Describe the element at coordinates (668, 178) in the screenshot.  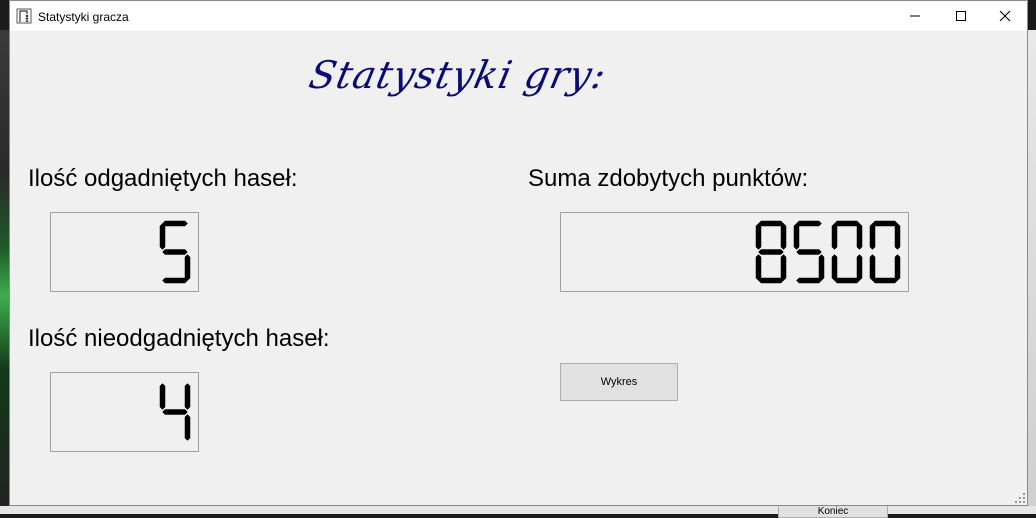
I see `points-label: Suma zdobytych punktów:` at that location.